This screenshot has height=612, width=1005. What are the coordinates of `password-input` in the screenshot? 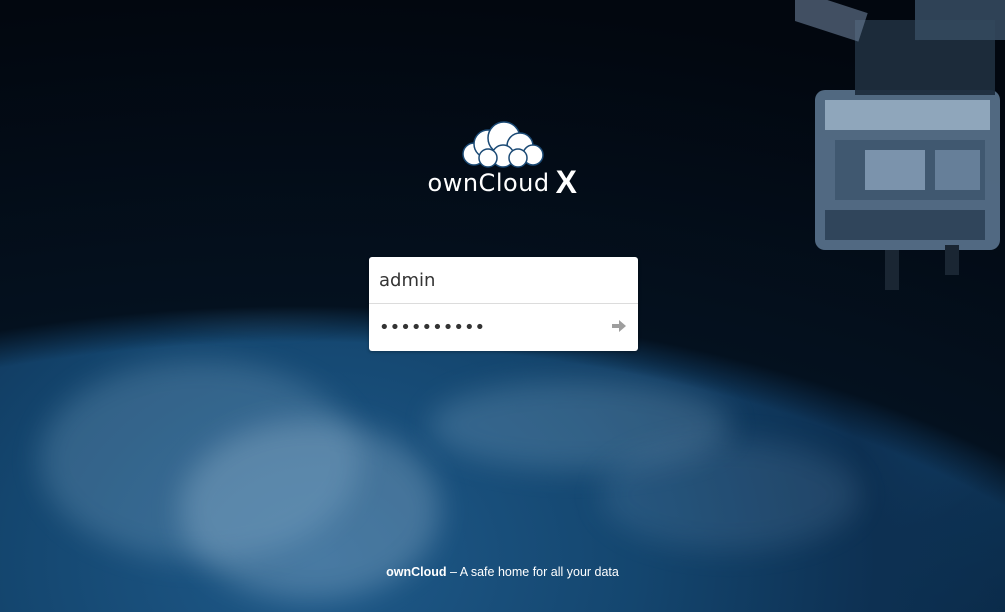 It's located at (503, 327).